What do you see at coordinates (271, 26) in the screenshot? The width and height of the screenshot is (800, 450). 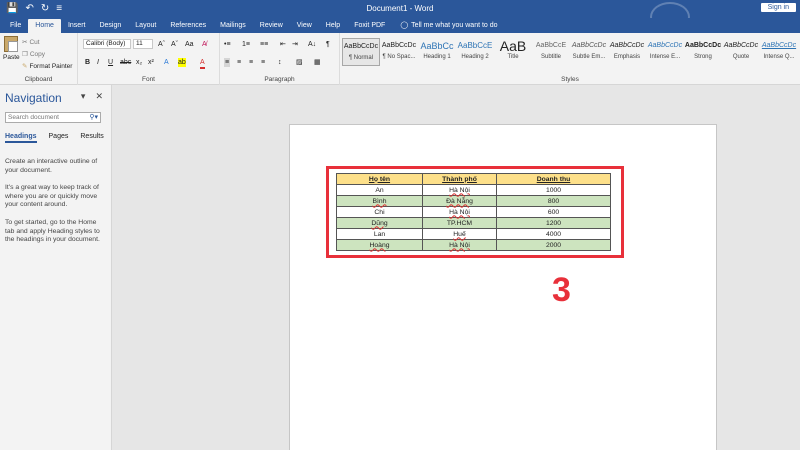 I see `tab-review: Review` at bounding box center [271, 26].